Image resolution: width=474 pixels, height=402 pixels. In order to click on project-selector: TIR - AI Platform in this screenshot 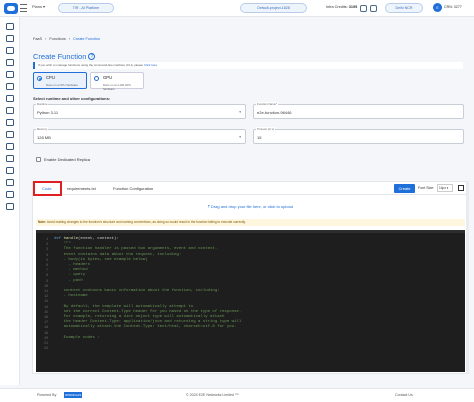, I will do `click(86, 8)`.